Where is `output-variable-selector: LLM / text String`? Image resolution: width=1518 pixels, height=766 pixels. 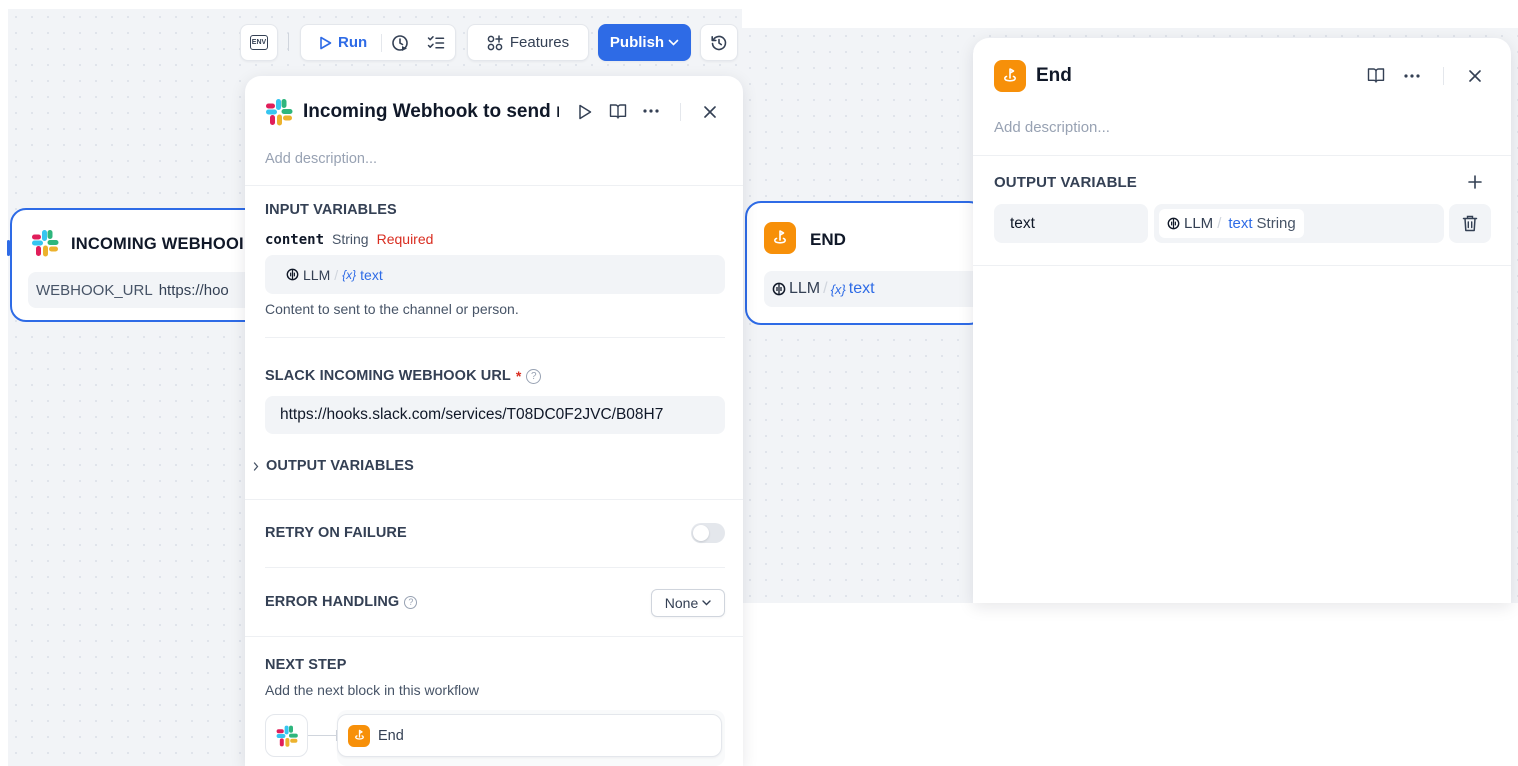 output-variable-selector: LLM / text String is located at coordinates (1299, 223).